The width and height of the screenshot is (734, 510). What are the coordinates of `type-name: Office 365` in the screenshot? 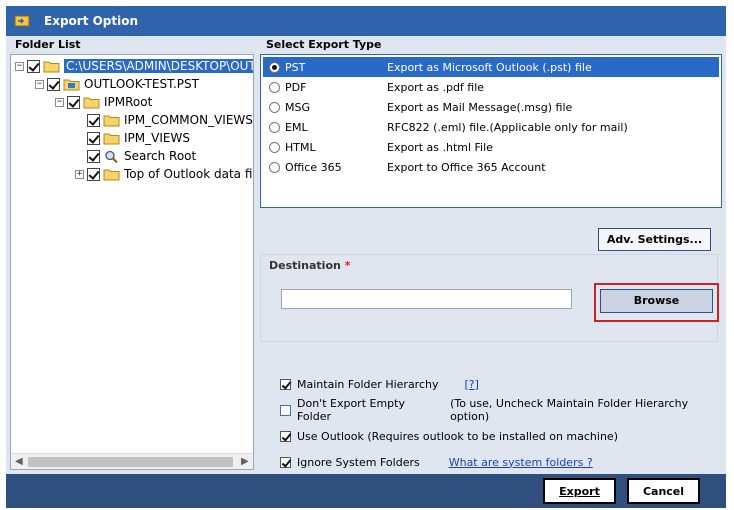 It's located at (313, 167).